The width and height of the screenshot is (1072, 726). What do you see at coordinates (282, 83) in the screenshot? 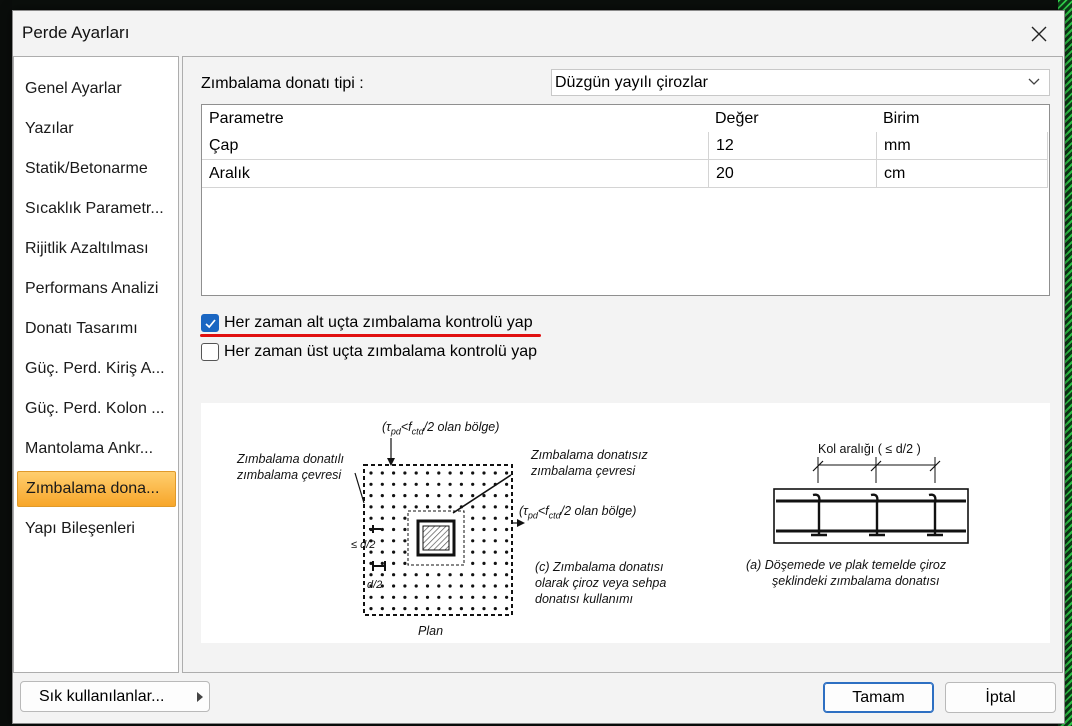
I see `punching-type-label: Zımbalama donatı tipi :` at bounding box center [282, 83].